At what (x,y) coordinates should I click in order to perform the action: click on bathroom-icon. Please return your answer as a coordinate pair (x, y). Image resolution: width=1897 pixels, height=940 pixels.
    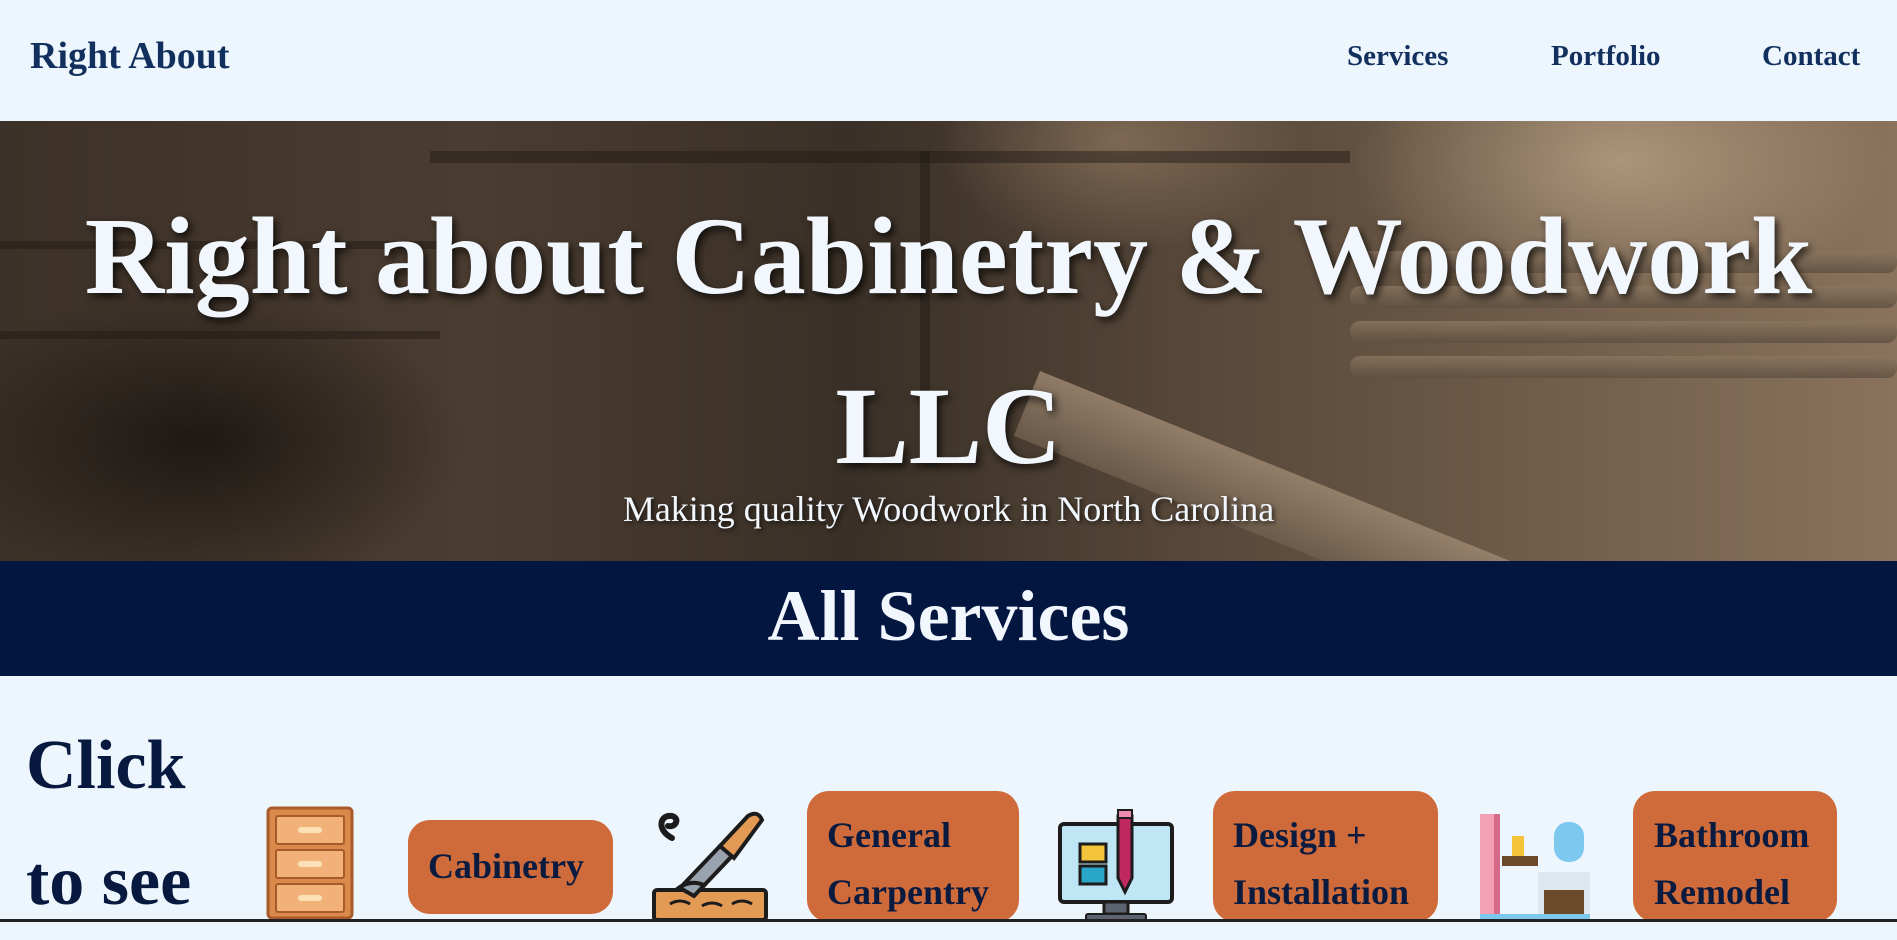
    Looking at the image, I should click on (1534, 869).